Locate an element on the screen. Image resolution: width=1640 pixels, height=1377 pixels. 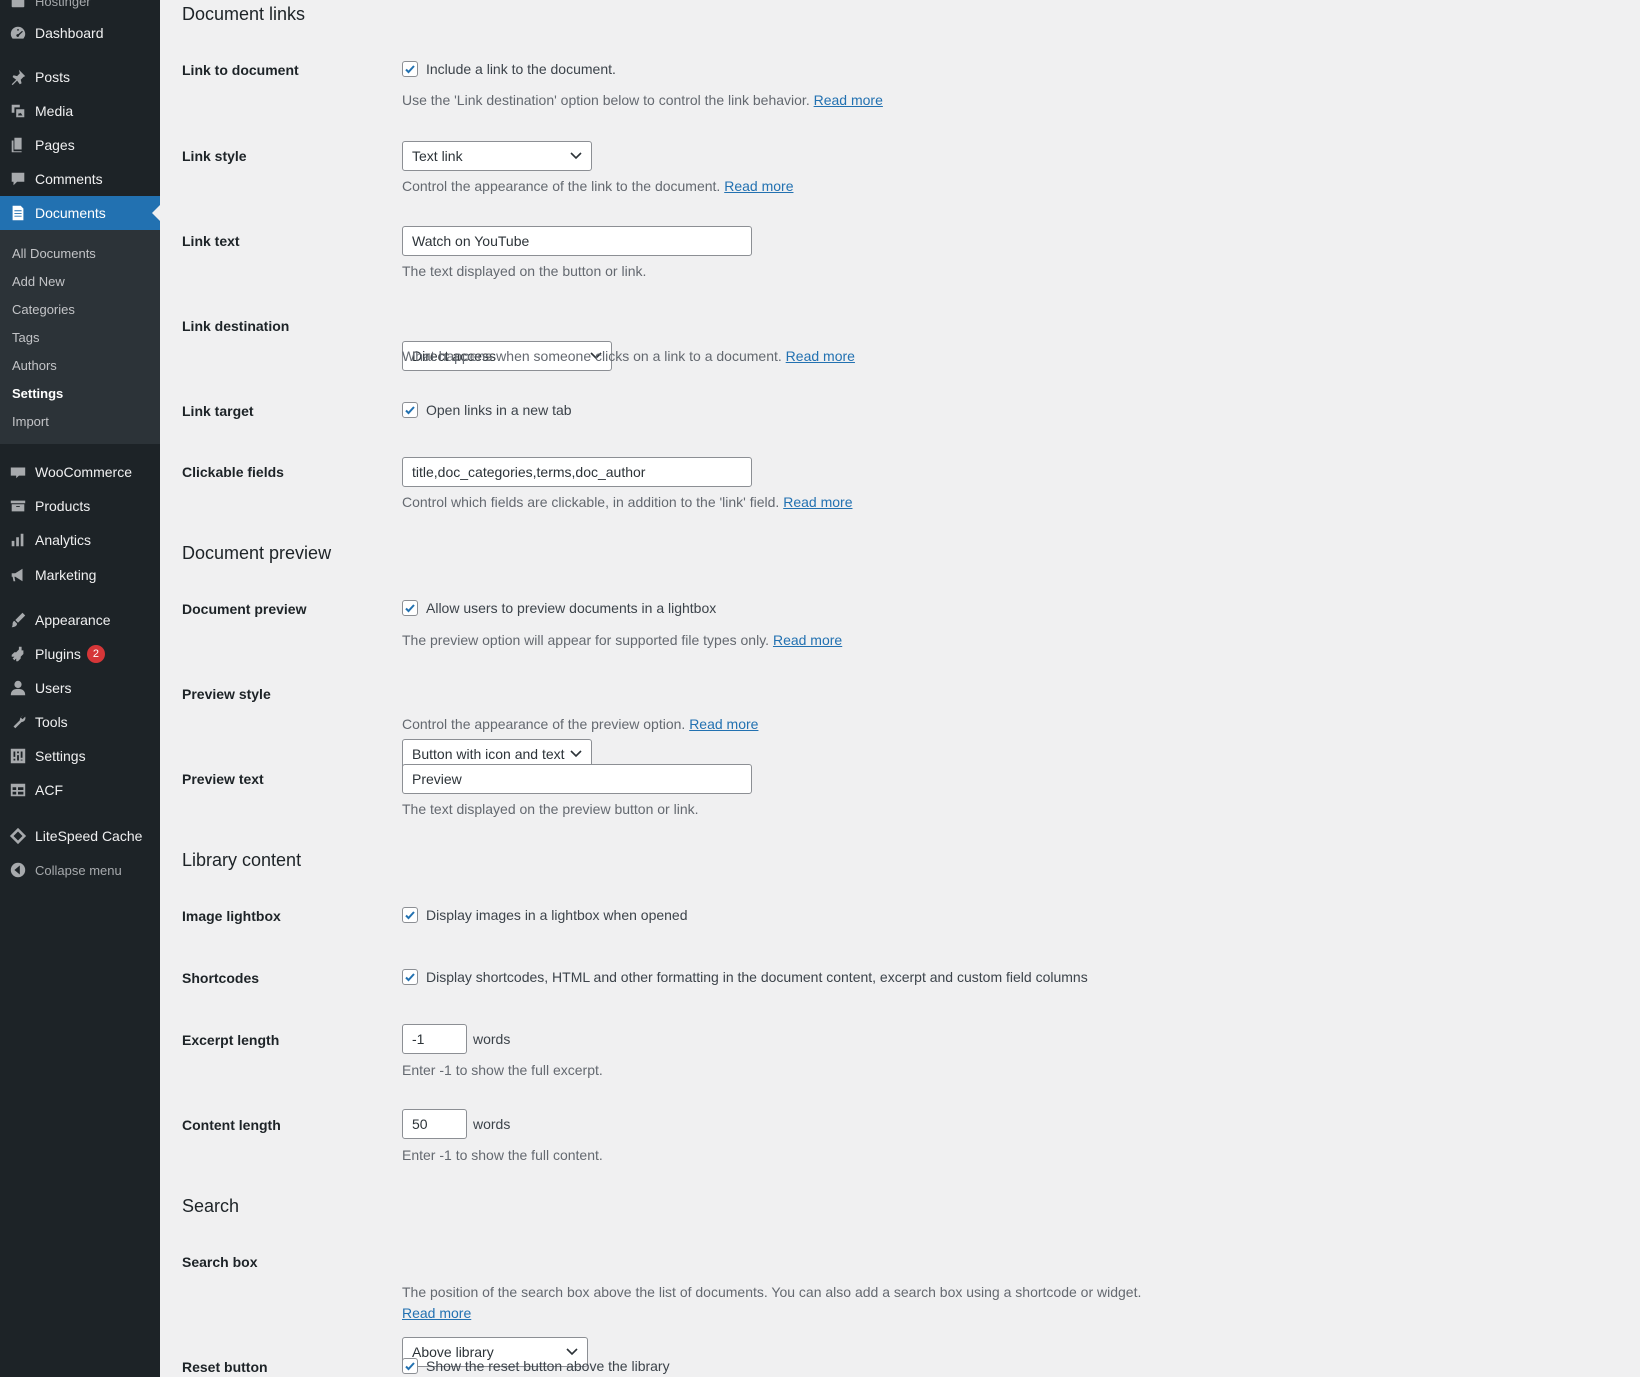
collapse-icon is located at coordinates (18, 870).